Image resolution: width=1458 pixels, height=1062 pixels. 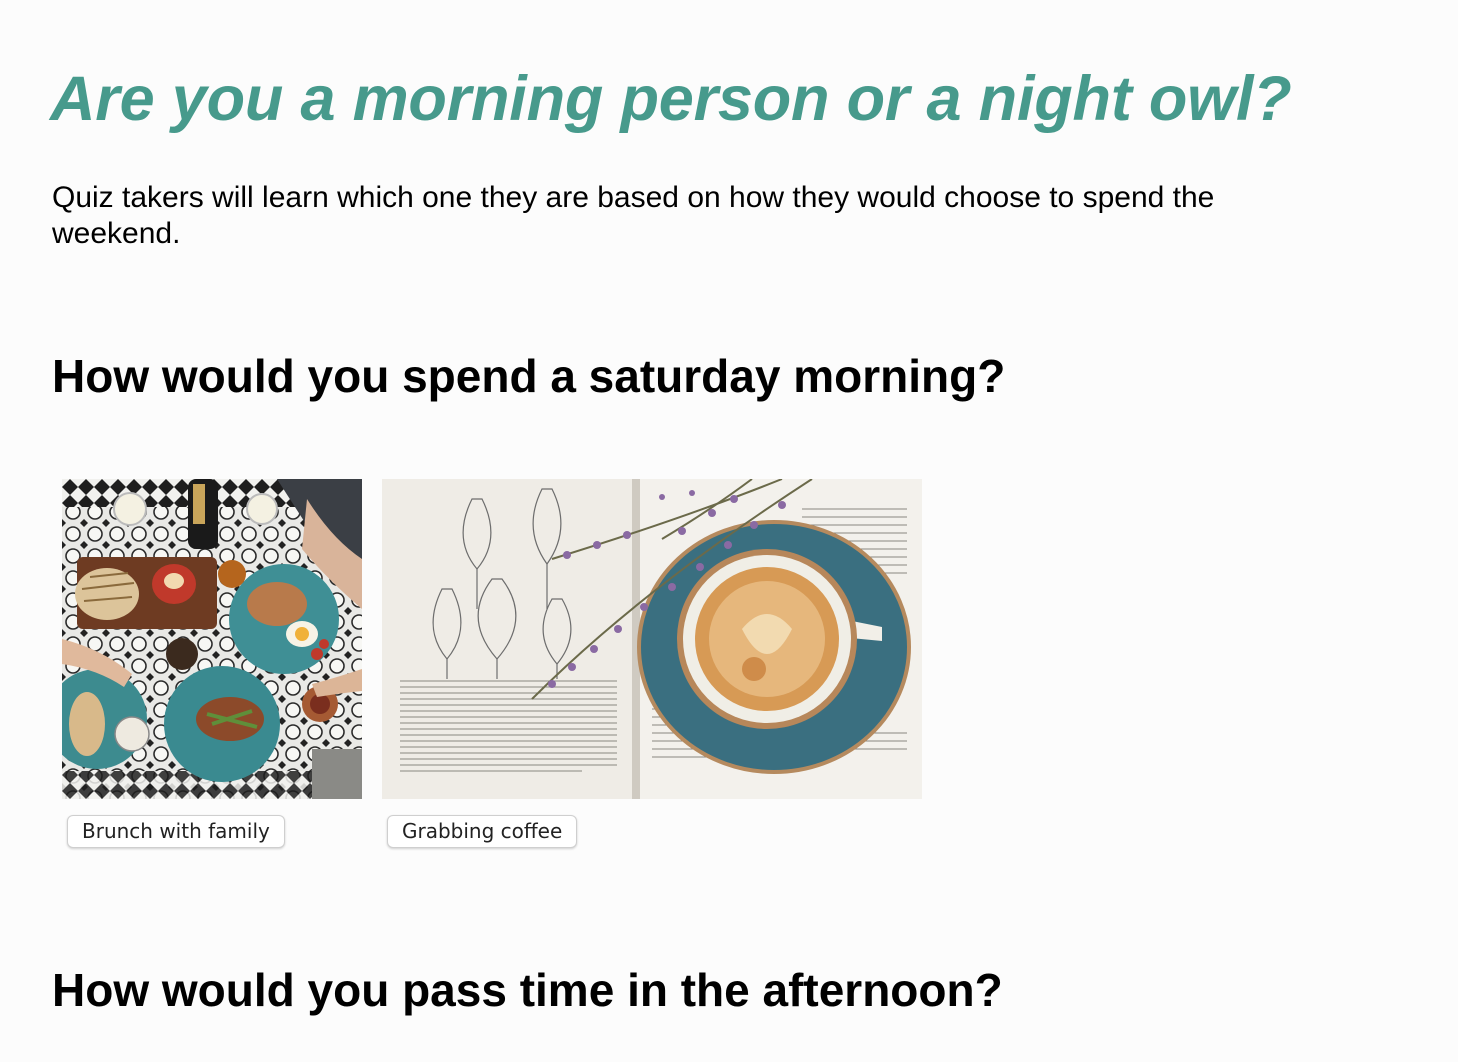 What do you see at coordinates (482, 831) in the screenshot?
I see `option-button-coffee: Grabbing coffee` at bounding box center [482, 831].